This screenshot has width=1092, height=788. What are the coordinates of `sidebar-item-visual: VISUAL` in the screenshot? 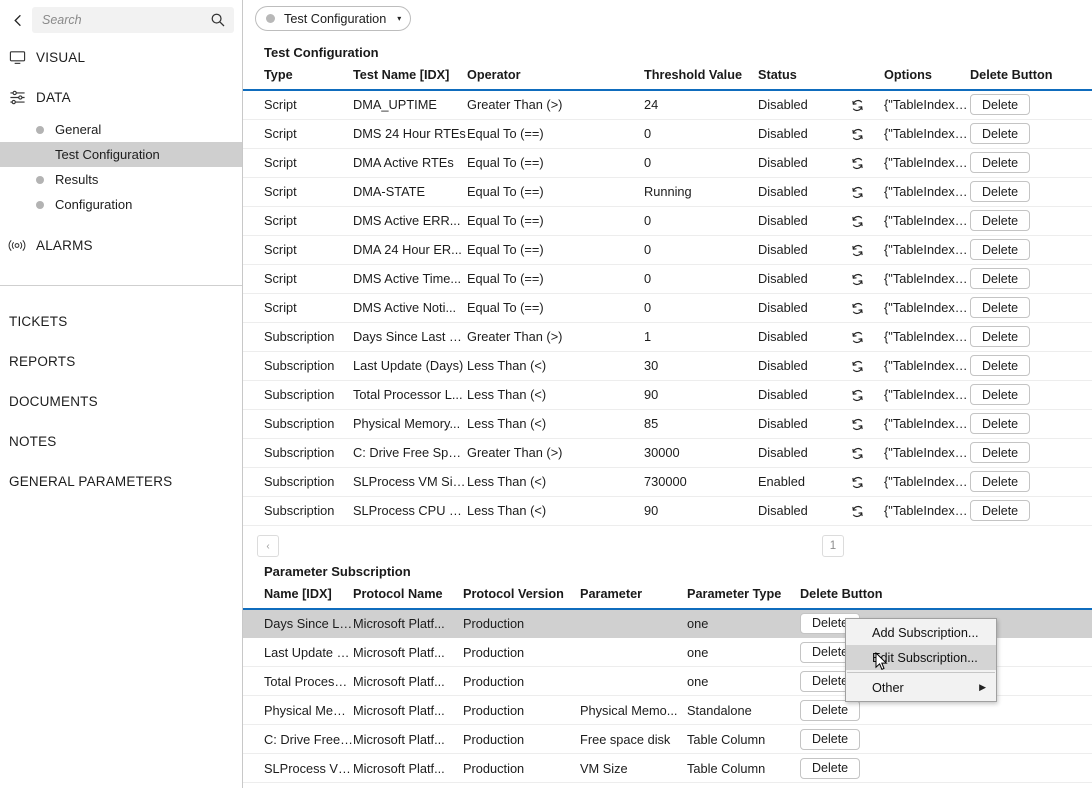 It's located at (121, 57).